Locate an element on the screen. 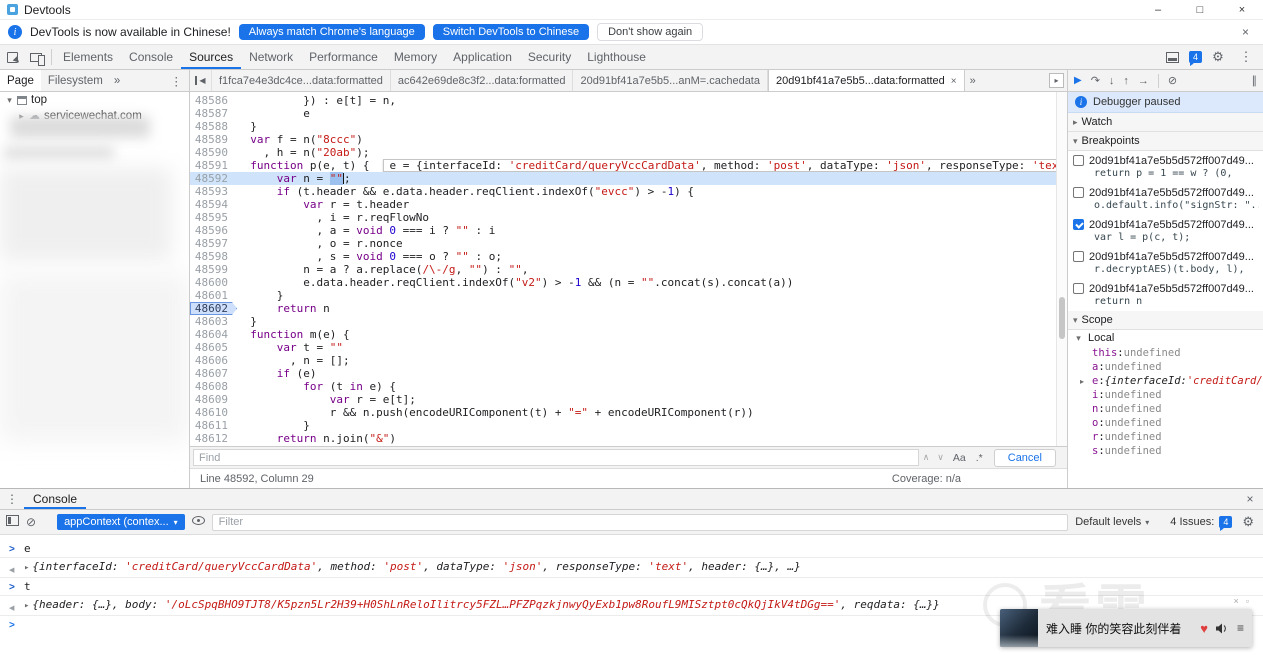 Image resolution: width=1263 pixels, height=656 pixels. panel-tab-sources: Sources is located at coordinates (211, 57).